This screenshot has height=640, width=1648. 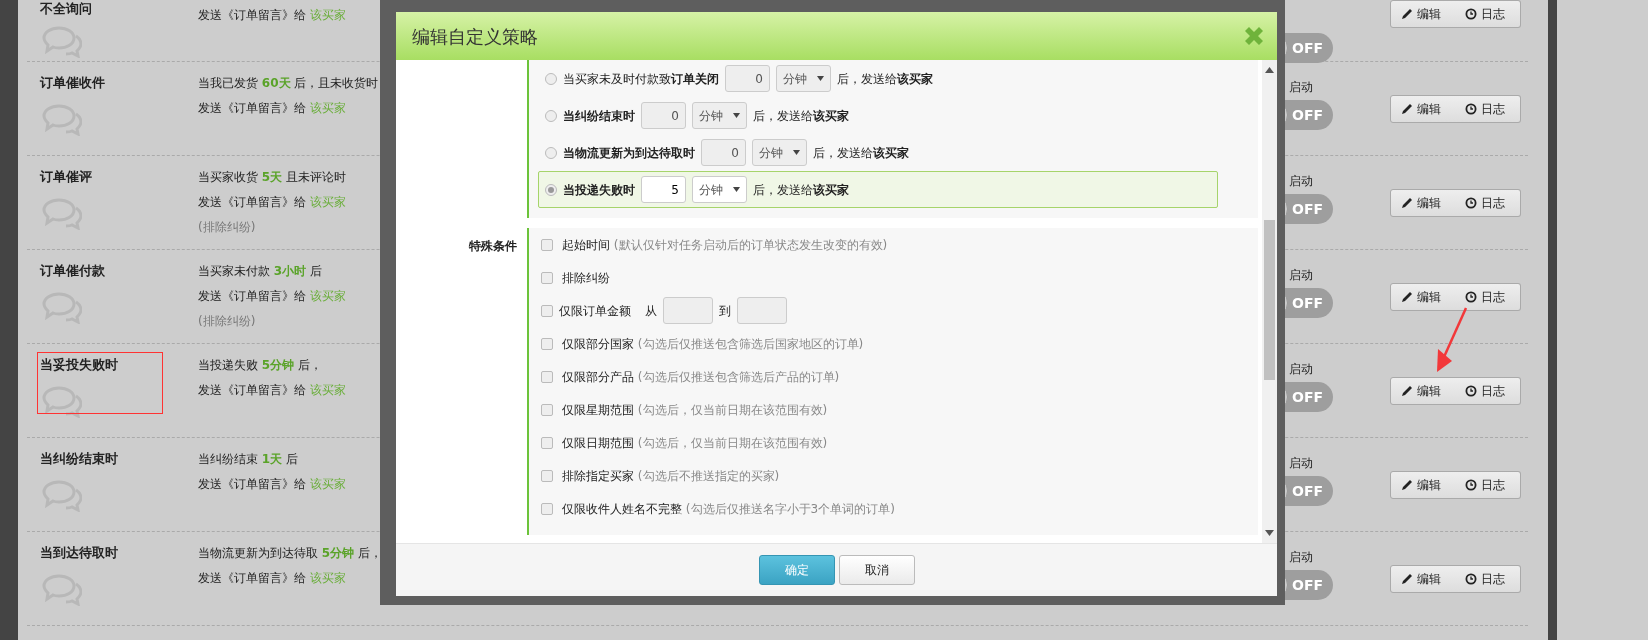 I want to click on section-label: 特殊条件, so click(x=493, y=246).